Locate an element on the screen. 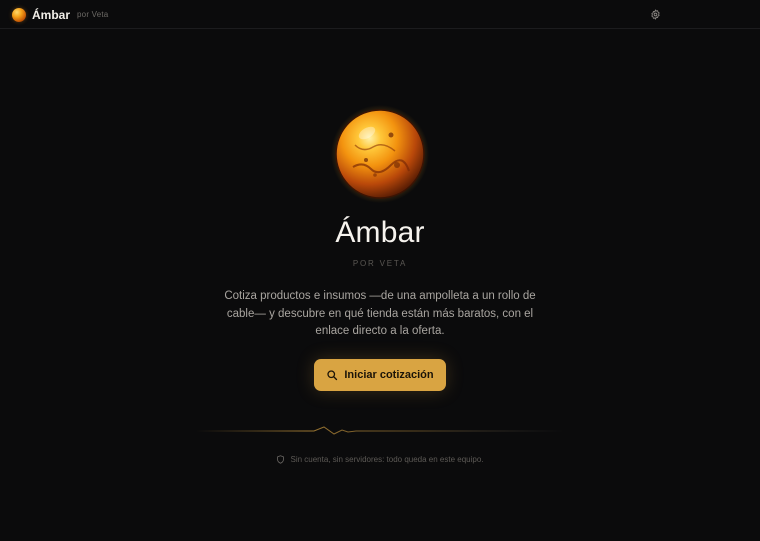  settings-button is located at coordinates (655, 14).